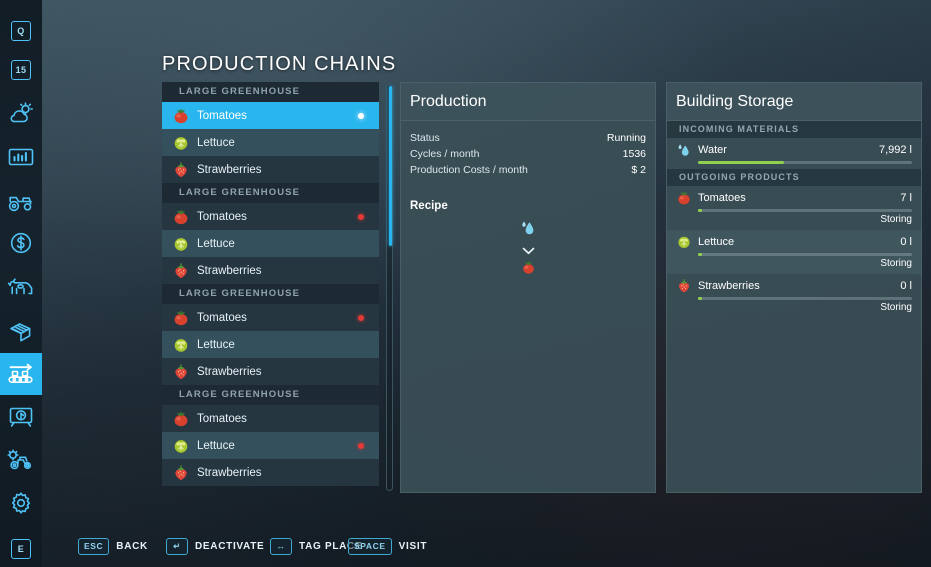 This screenshot has width=931, height=567. I want to click on chevron-down-icon, so click(528, 251).